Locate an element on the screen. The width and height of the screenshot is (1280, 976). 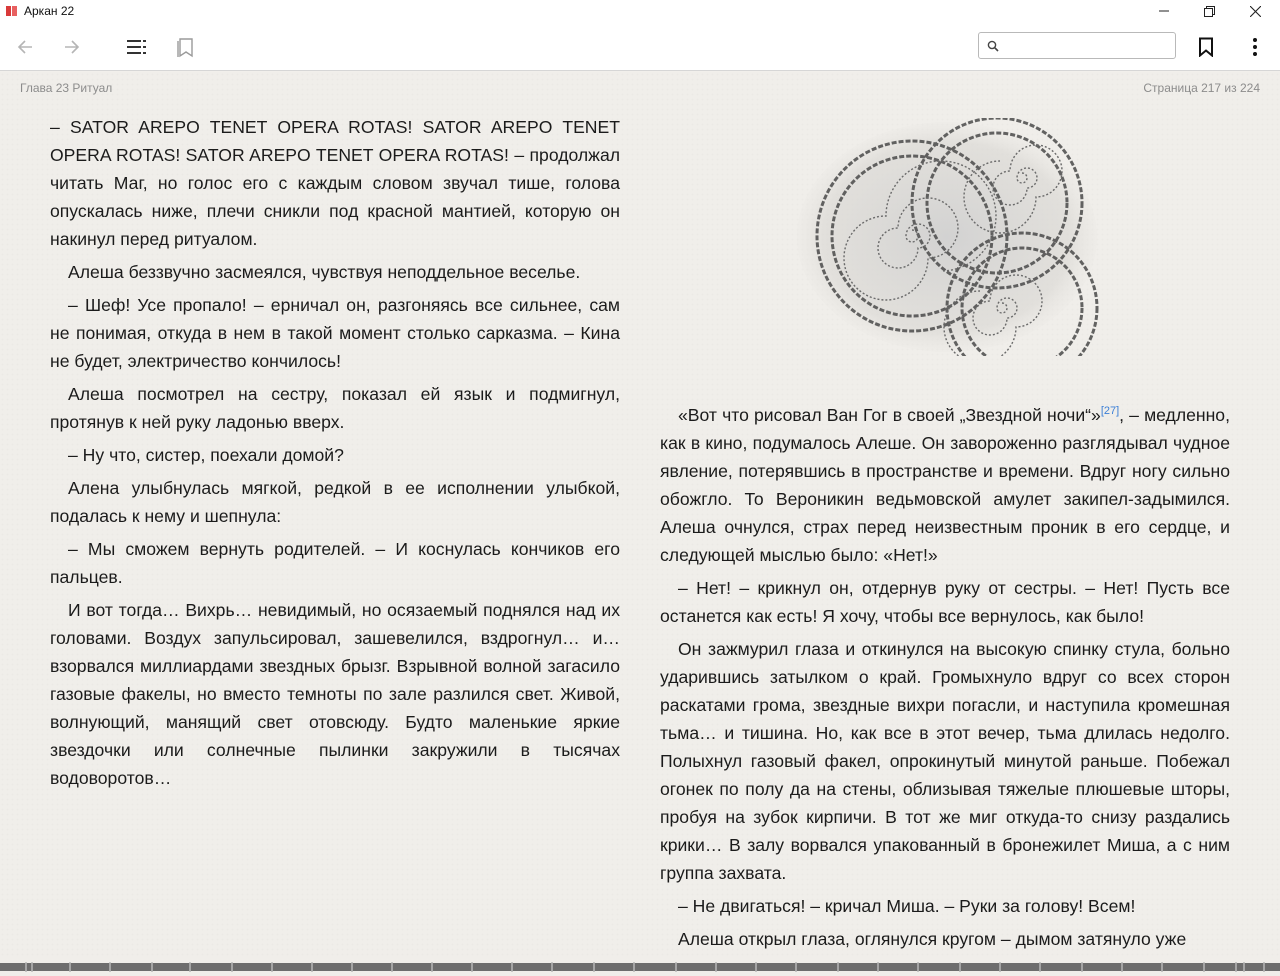
restore-button is located at coordinates (1209, 11).